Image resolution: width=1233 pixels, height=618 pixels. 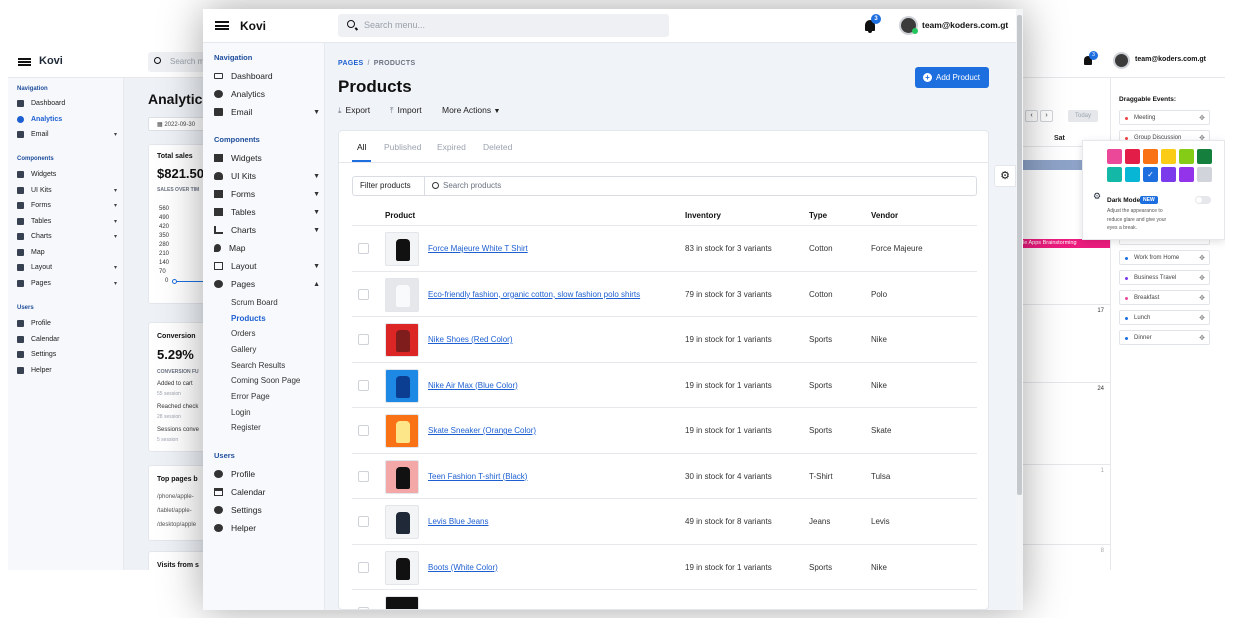 What do you see at coordinates (952, 77) in the screenshot?
I see `add-product-button: + Add Product` at bounding box center [952, 77].